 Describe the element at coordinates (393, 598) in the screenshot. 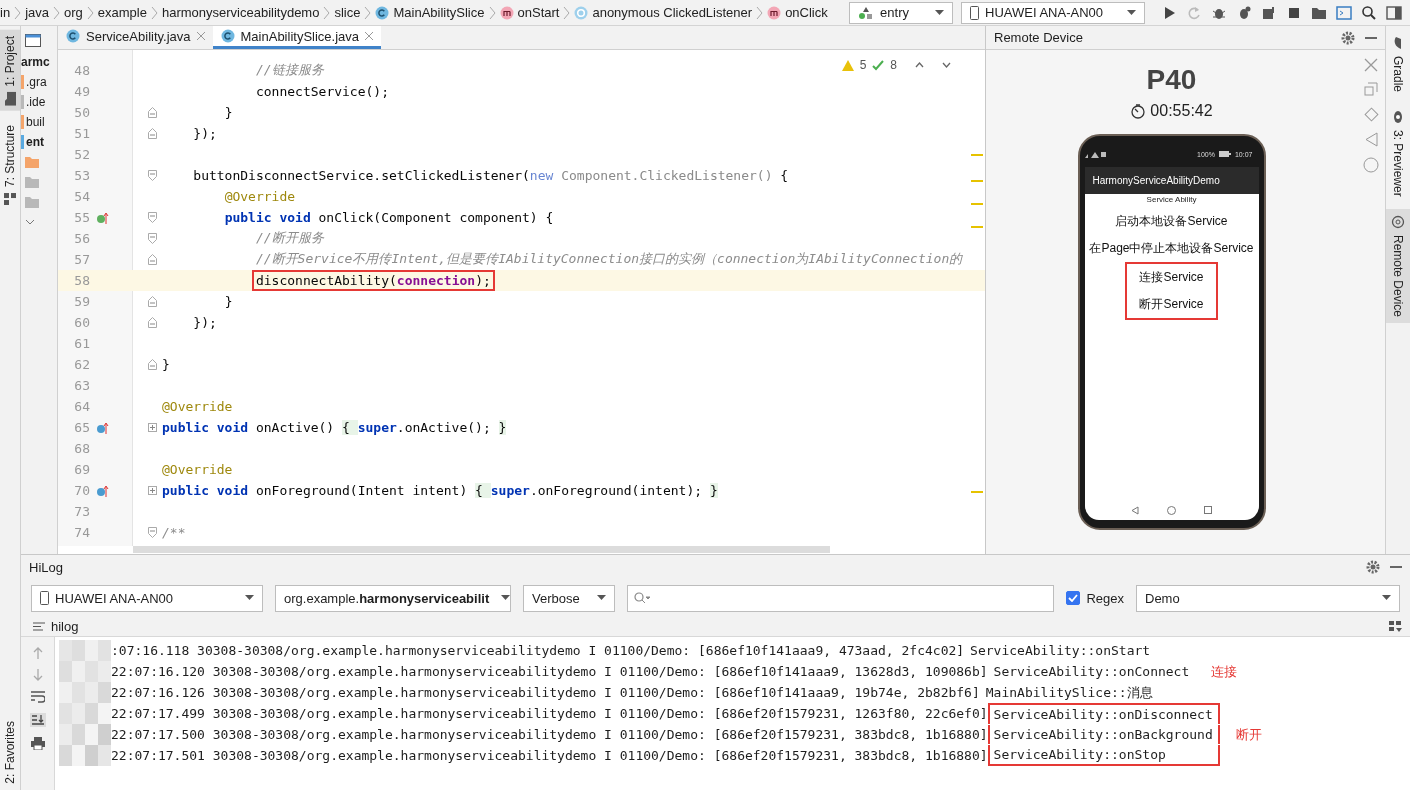

I see `package-dropdown: org.example.harmonyserviceabilit` at that location.